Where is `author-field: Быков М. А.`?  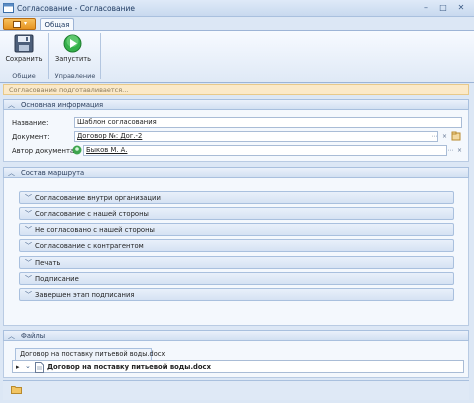
author-field: Быков М. А. is located at coordinates (265, 150).